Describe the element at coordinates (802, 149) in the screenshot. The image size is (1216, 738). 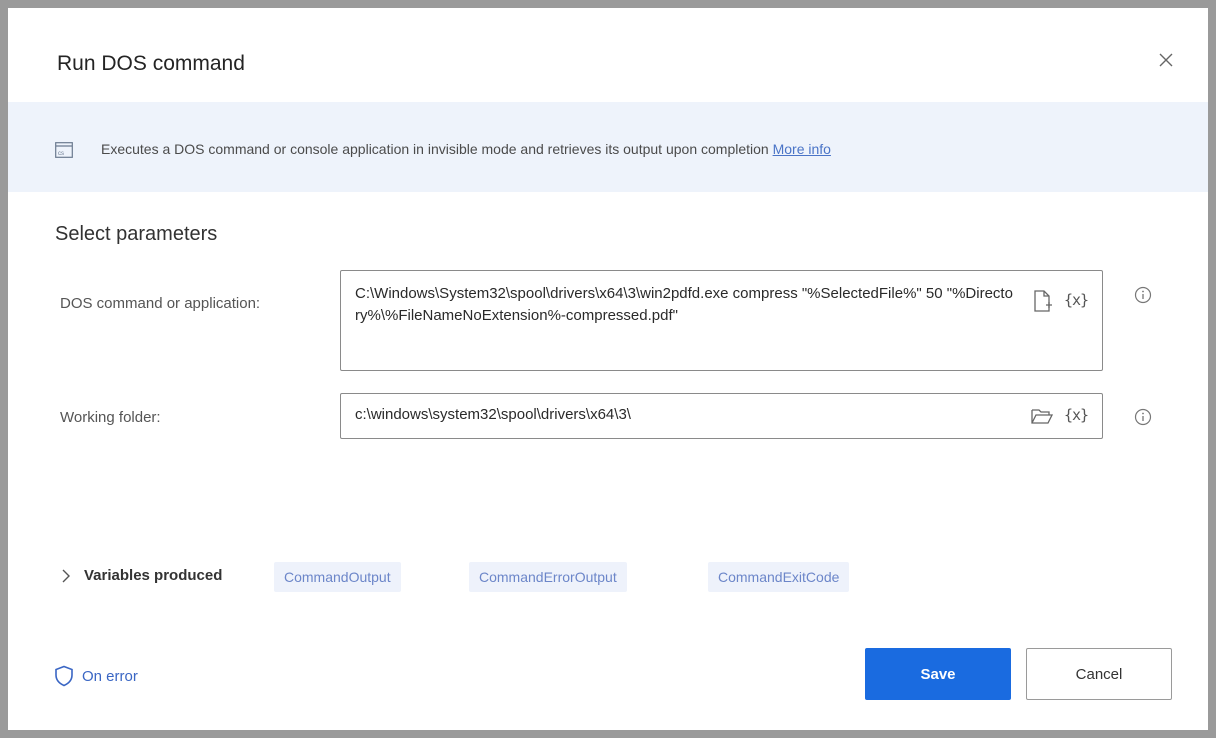
I see `more-info-link: More info` at that location.